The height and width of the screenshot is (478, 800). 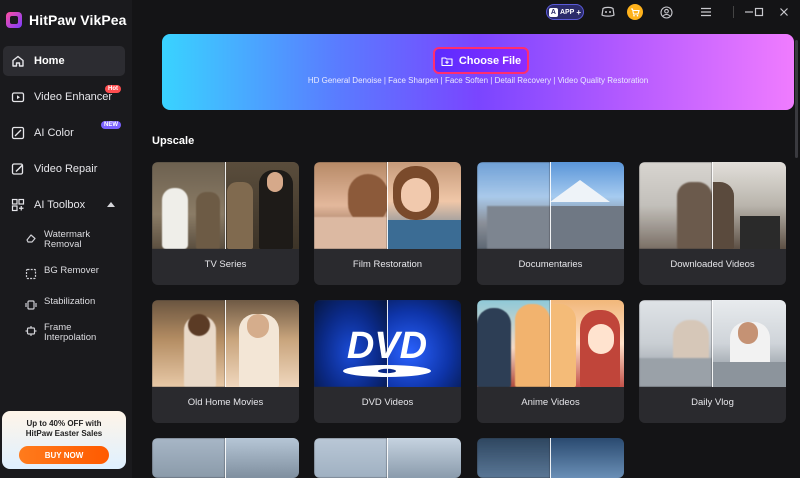 I want to click on card-downloaded-videos: Downloaded Videos, so click(x=712, y=223).